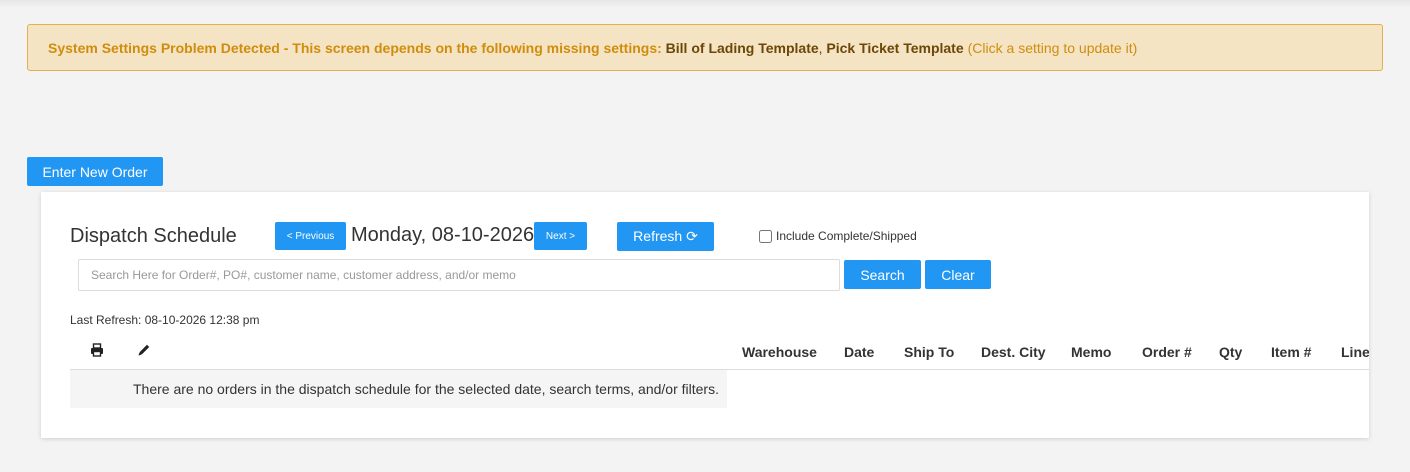 The image size is (1410, 472). Describe the element at coordinates (894, 48) in the screenshot. I see `pick-ticket-setting-link: Pick Ticket Template` at that location.